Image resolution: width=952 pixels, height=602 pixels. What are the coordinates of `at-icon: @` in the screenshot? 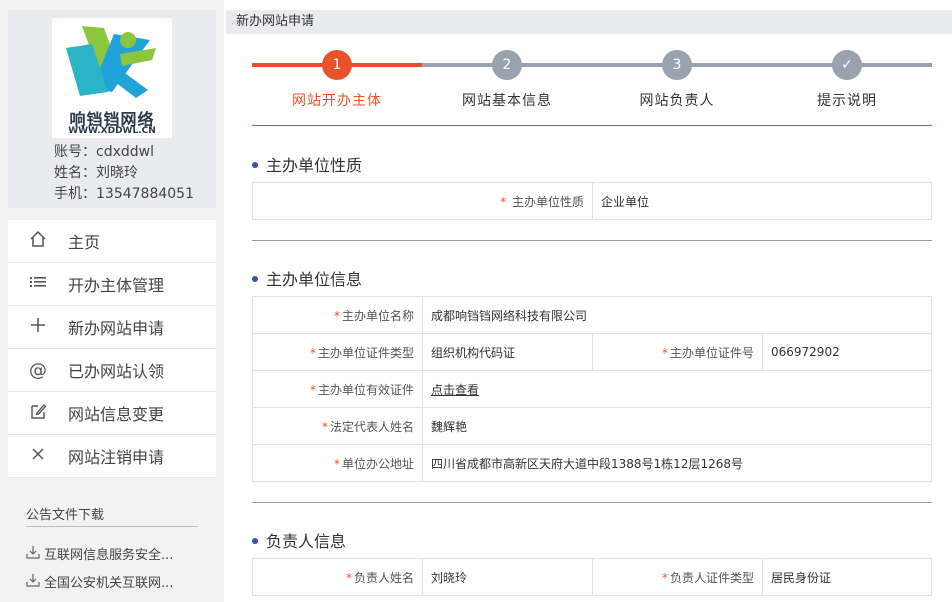 It's located at (38, 370).